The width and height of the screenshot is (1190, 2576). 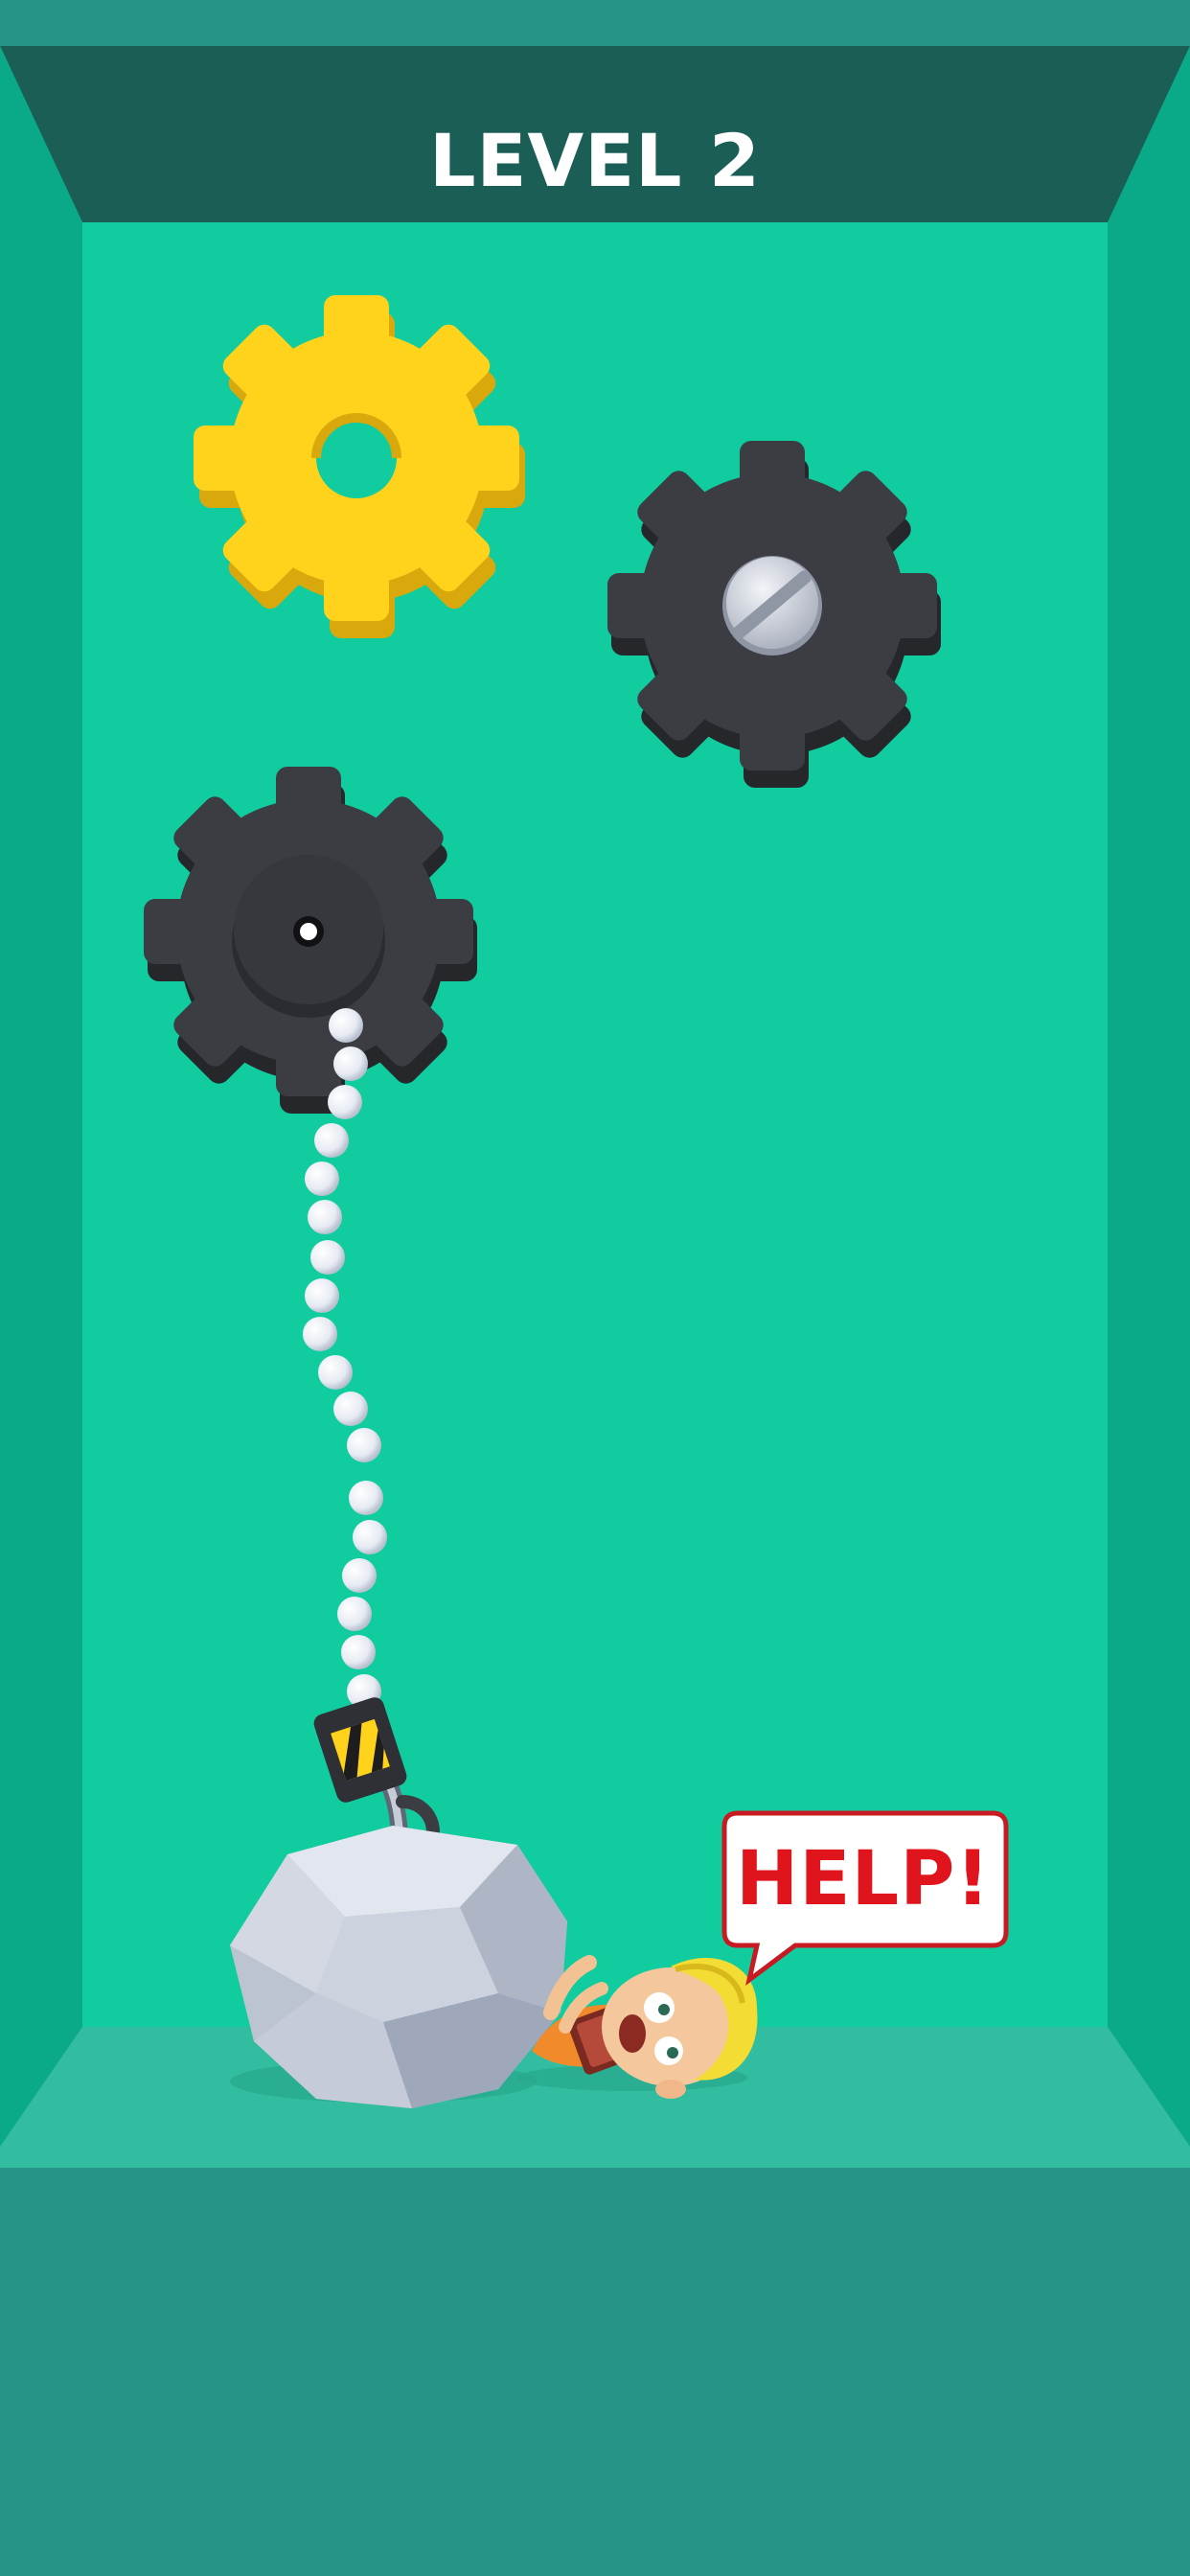 What do you see at coordinates (41, 1107) in the screenshot?
I see `left-side-wall` at bounding box center [41, 1107].